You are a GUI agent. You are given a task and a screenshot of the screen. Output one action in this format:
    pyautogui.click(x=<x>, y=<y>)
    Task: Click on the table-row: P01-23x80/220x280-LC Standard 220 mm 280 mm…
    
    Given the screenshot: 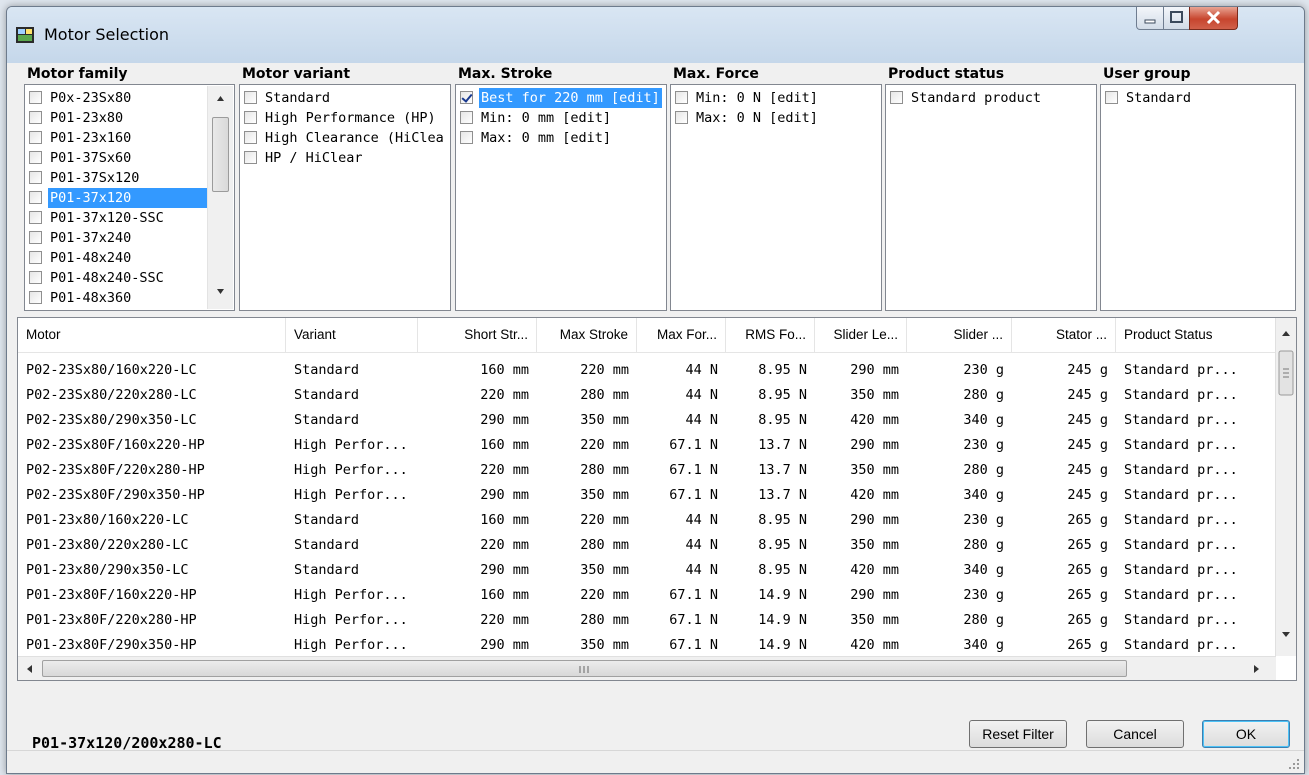 What is the action you would take?
    pyautogui.click(x=647, y=545)
    